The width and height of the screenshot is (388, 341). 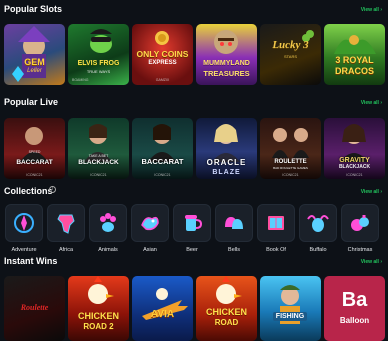 What do you see at coordinates (98, 308) in the screenshot?
I see `instant-tile-chicken-road-2: CHICKEN ROAD 2` at bounding box center [98, 308].